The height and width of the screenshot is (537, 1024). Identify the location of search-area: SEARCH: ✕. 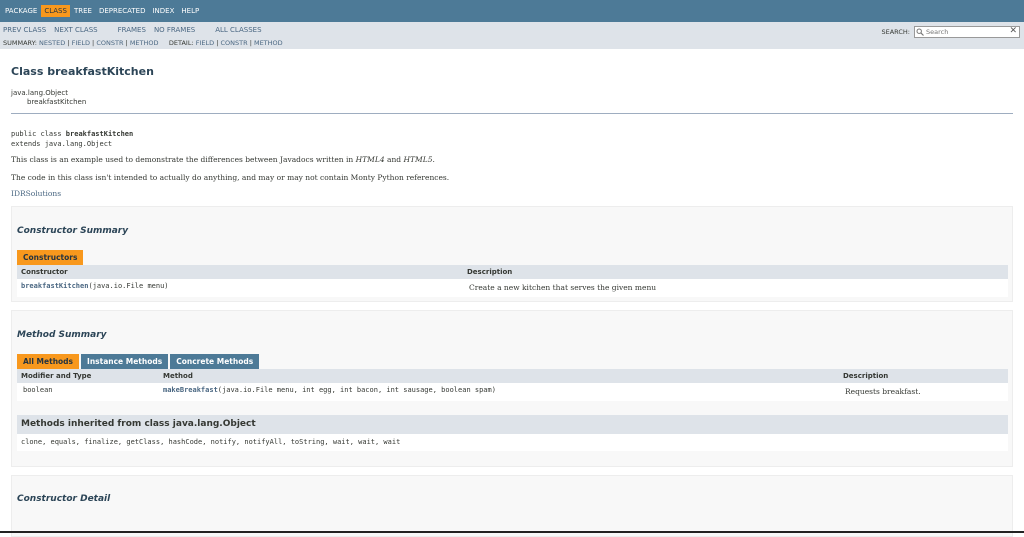
(950, 32).